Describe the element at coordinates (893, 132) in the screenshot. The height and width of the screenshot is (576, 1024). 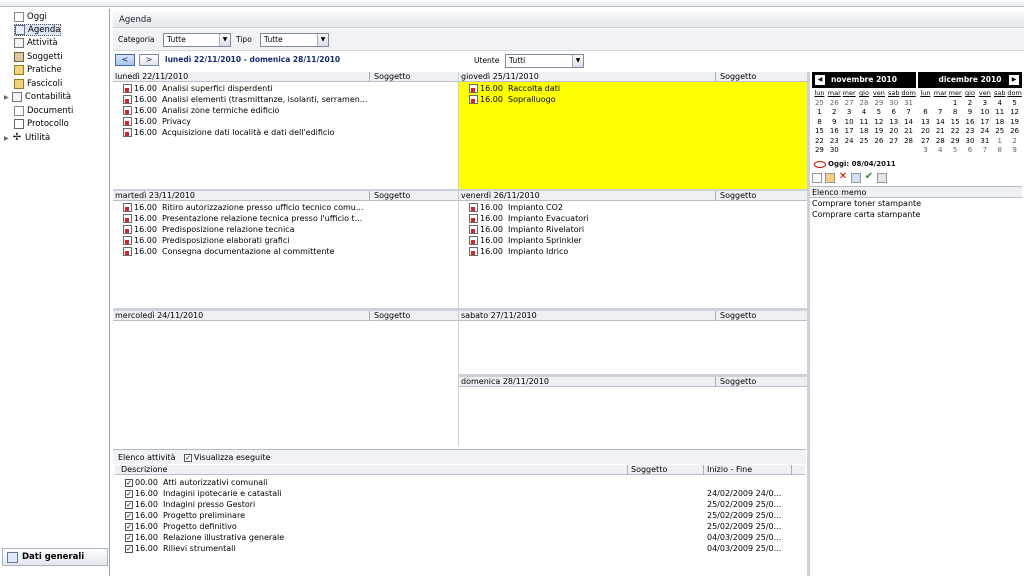
I see `calendar-day: 20` at that location.